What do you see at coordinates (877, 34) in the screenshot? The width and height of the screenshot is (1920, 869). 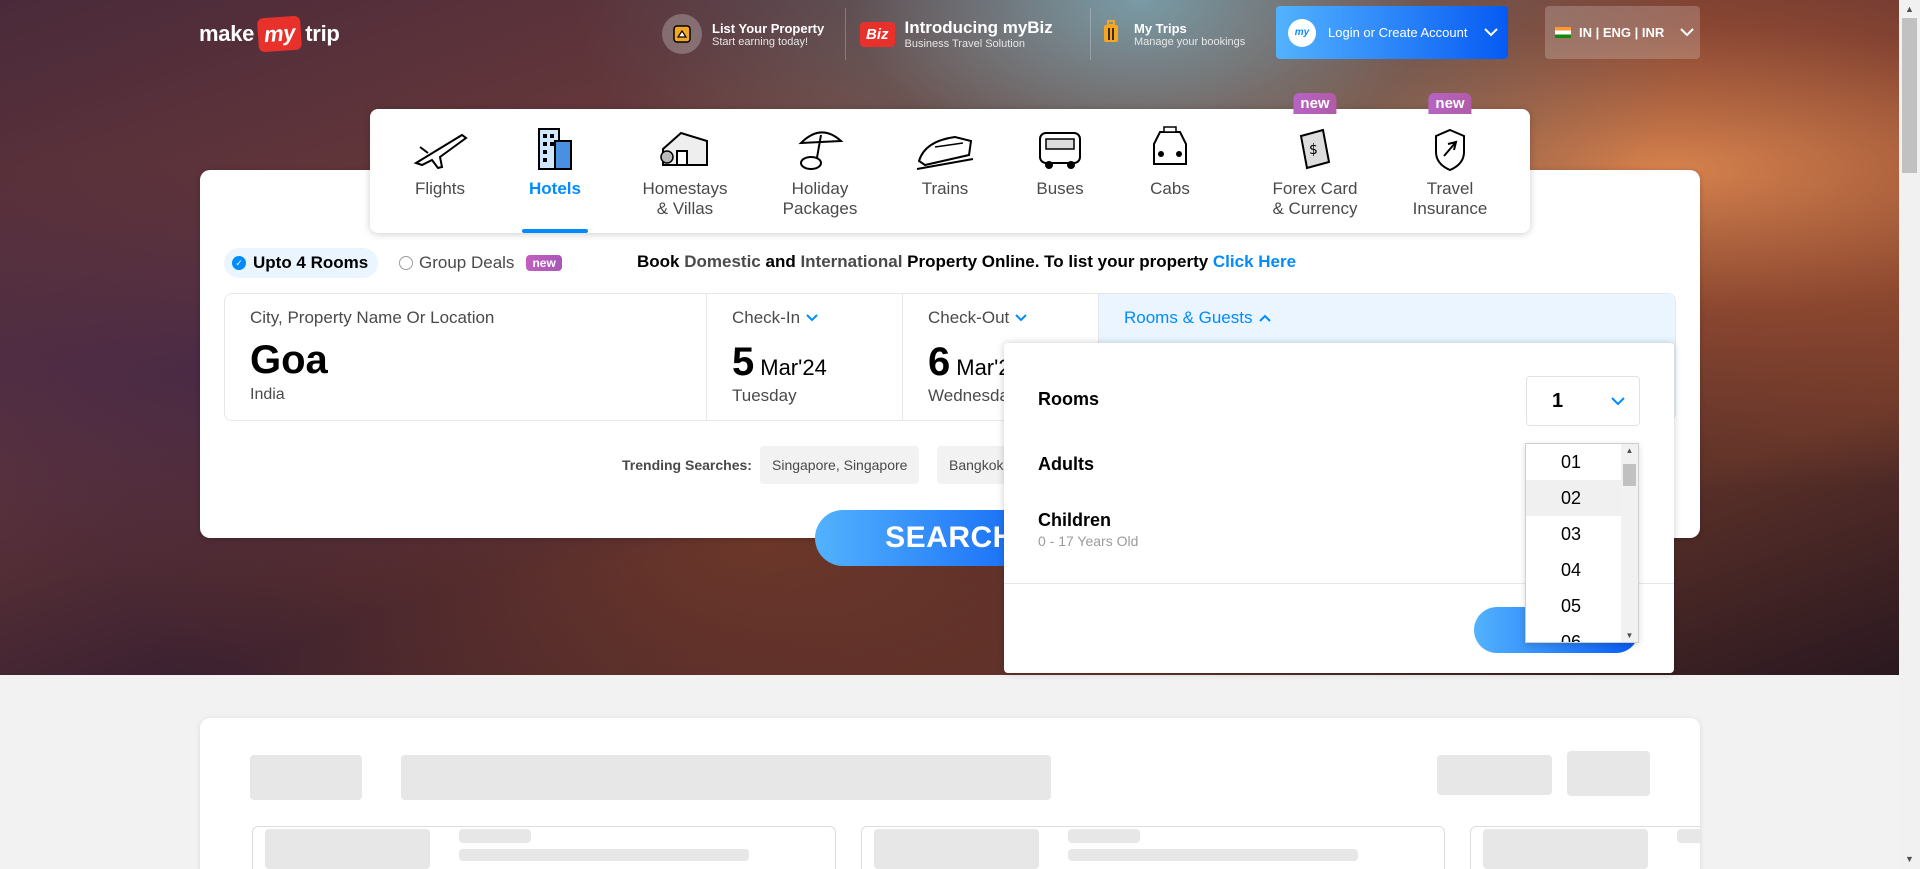 I see `mybiz-badge: Biz` at bounding box center [877, 34].